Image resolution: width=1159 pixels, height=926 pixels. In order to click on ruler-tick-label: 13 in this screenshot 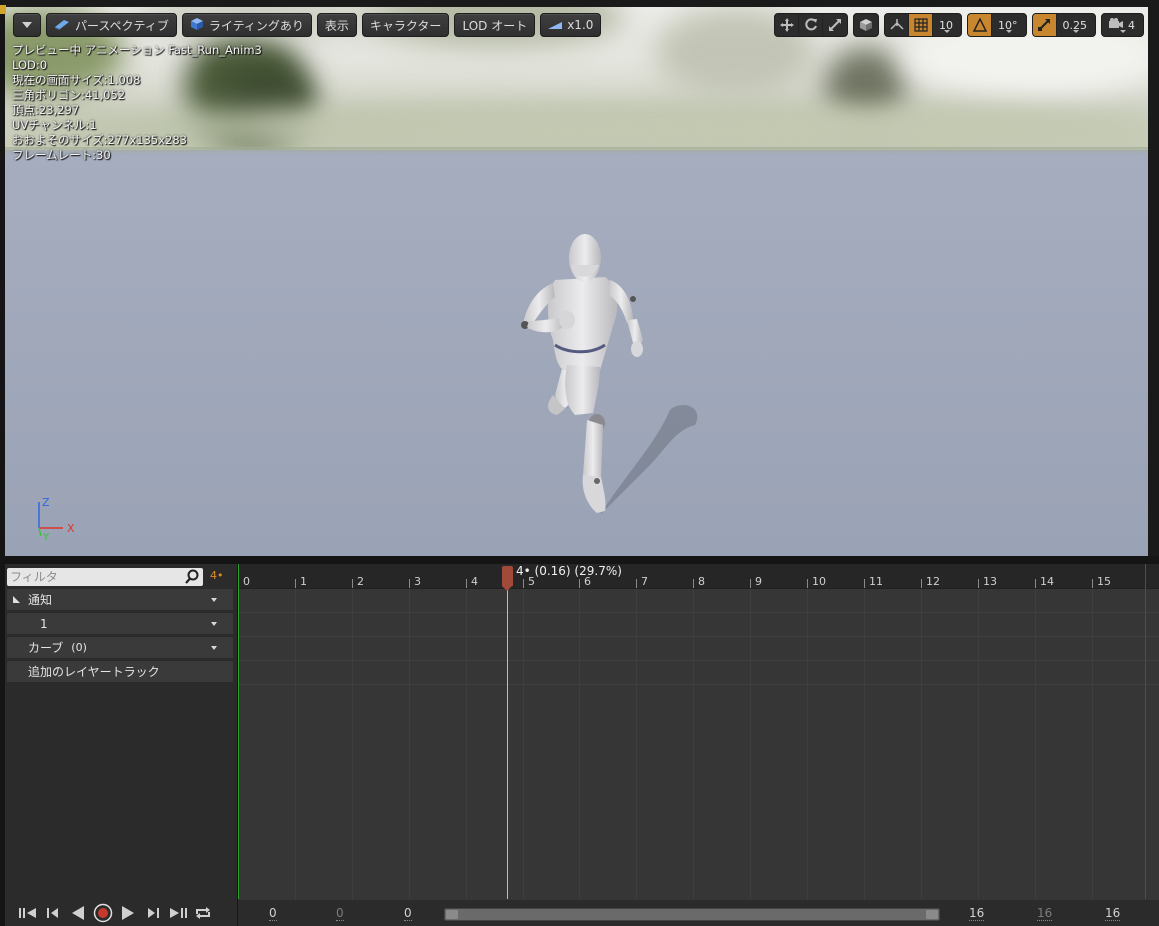, I will do `click(990, 581)`.